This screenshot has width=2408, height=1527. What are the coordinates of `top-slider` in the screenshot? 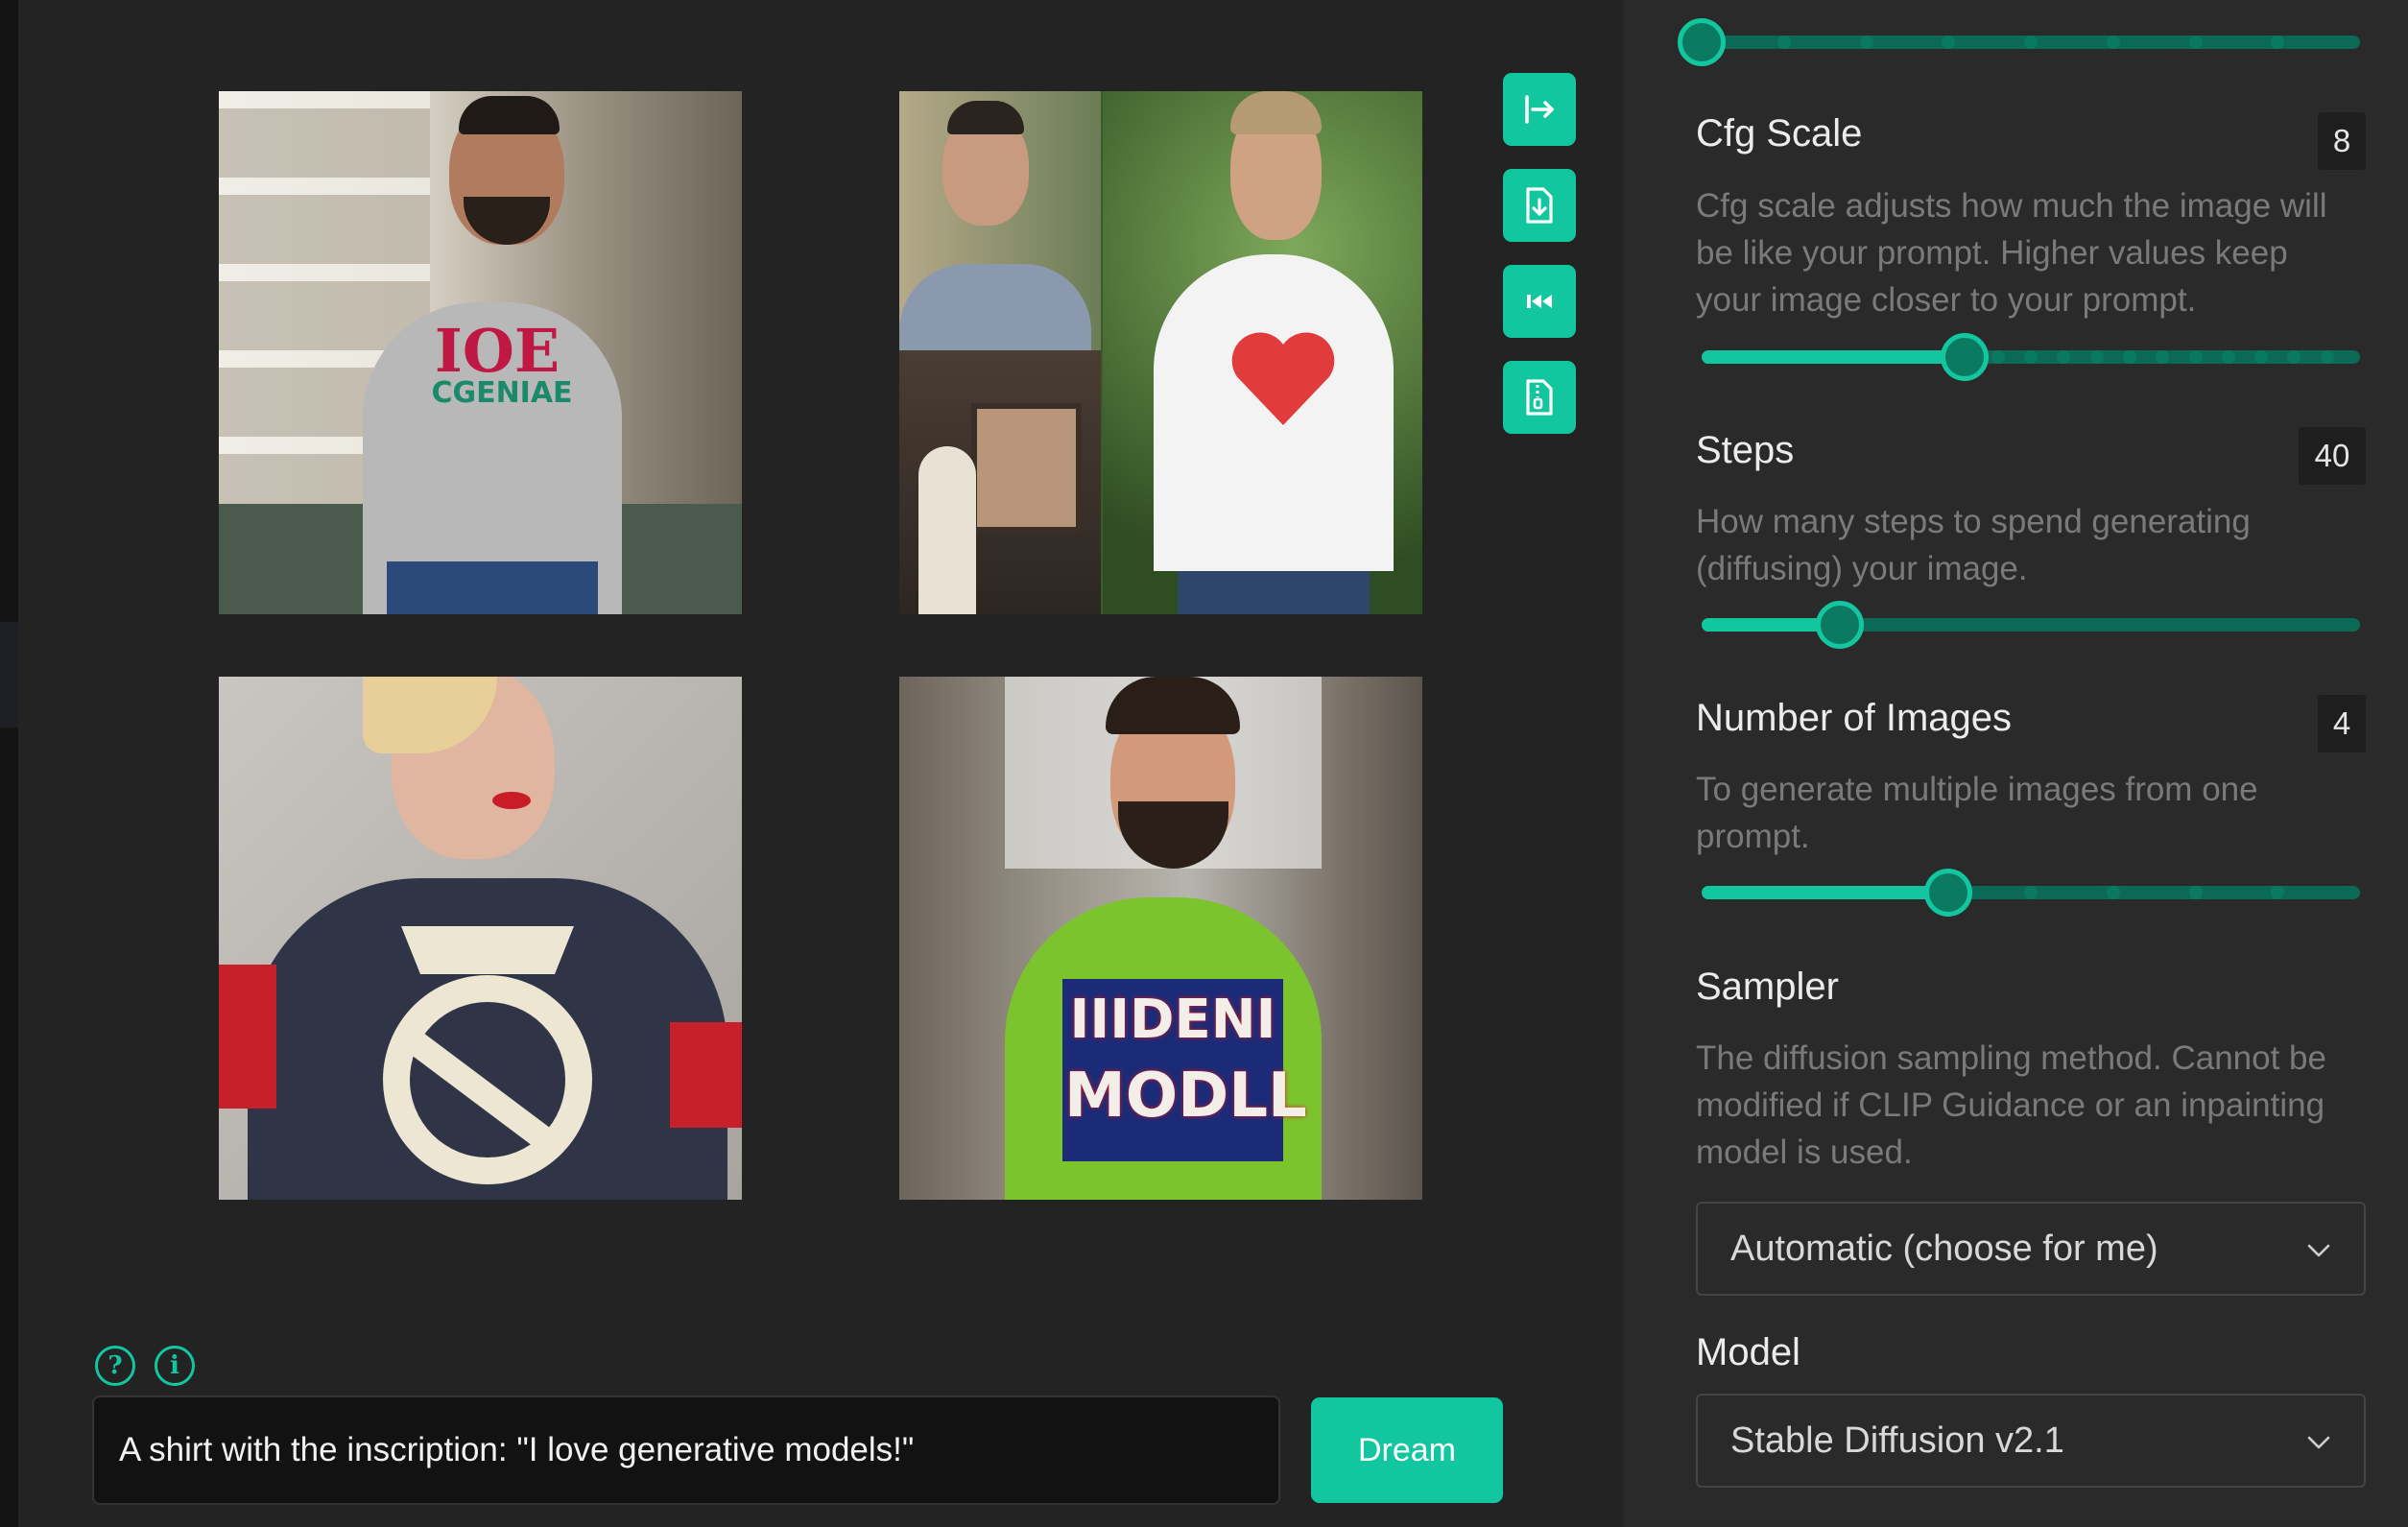 It's located at (2019, 42).